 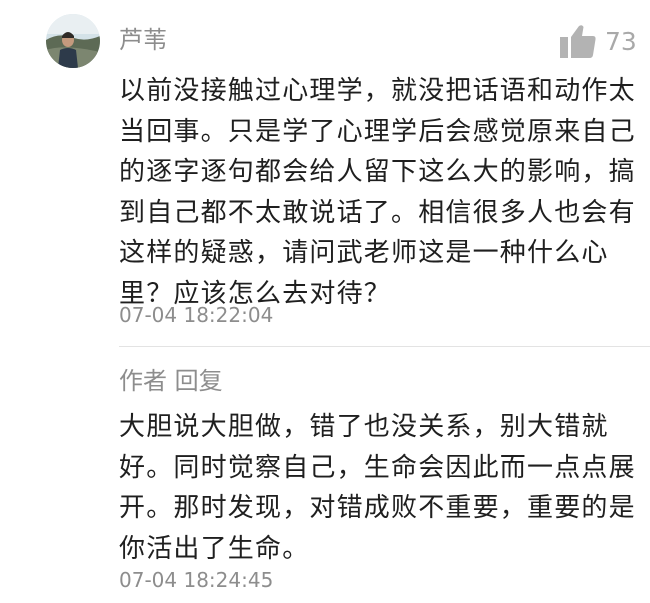 I want to click on author-reply-label: 作者 回复, so click(x=171, y=381).